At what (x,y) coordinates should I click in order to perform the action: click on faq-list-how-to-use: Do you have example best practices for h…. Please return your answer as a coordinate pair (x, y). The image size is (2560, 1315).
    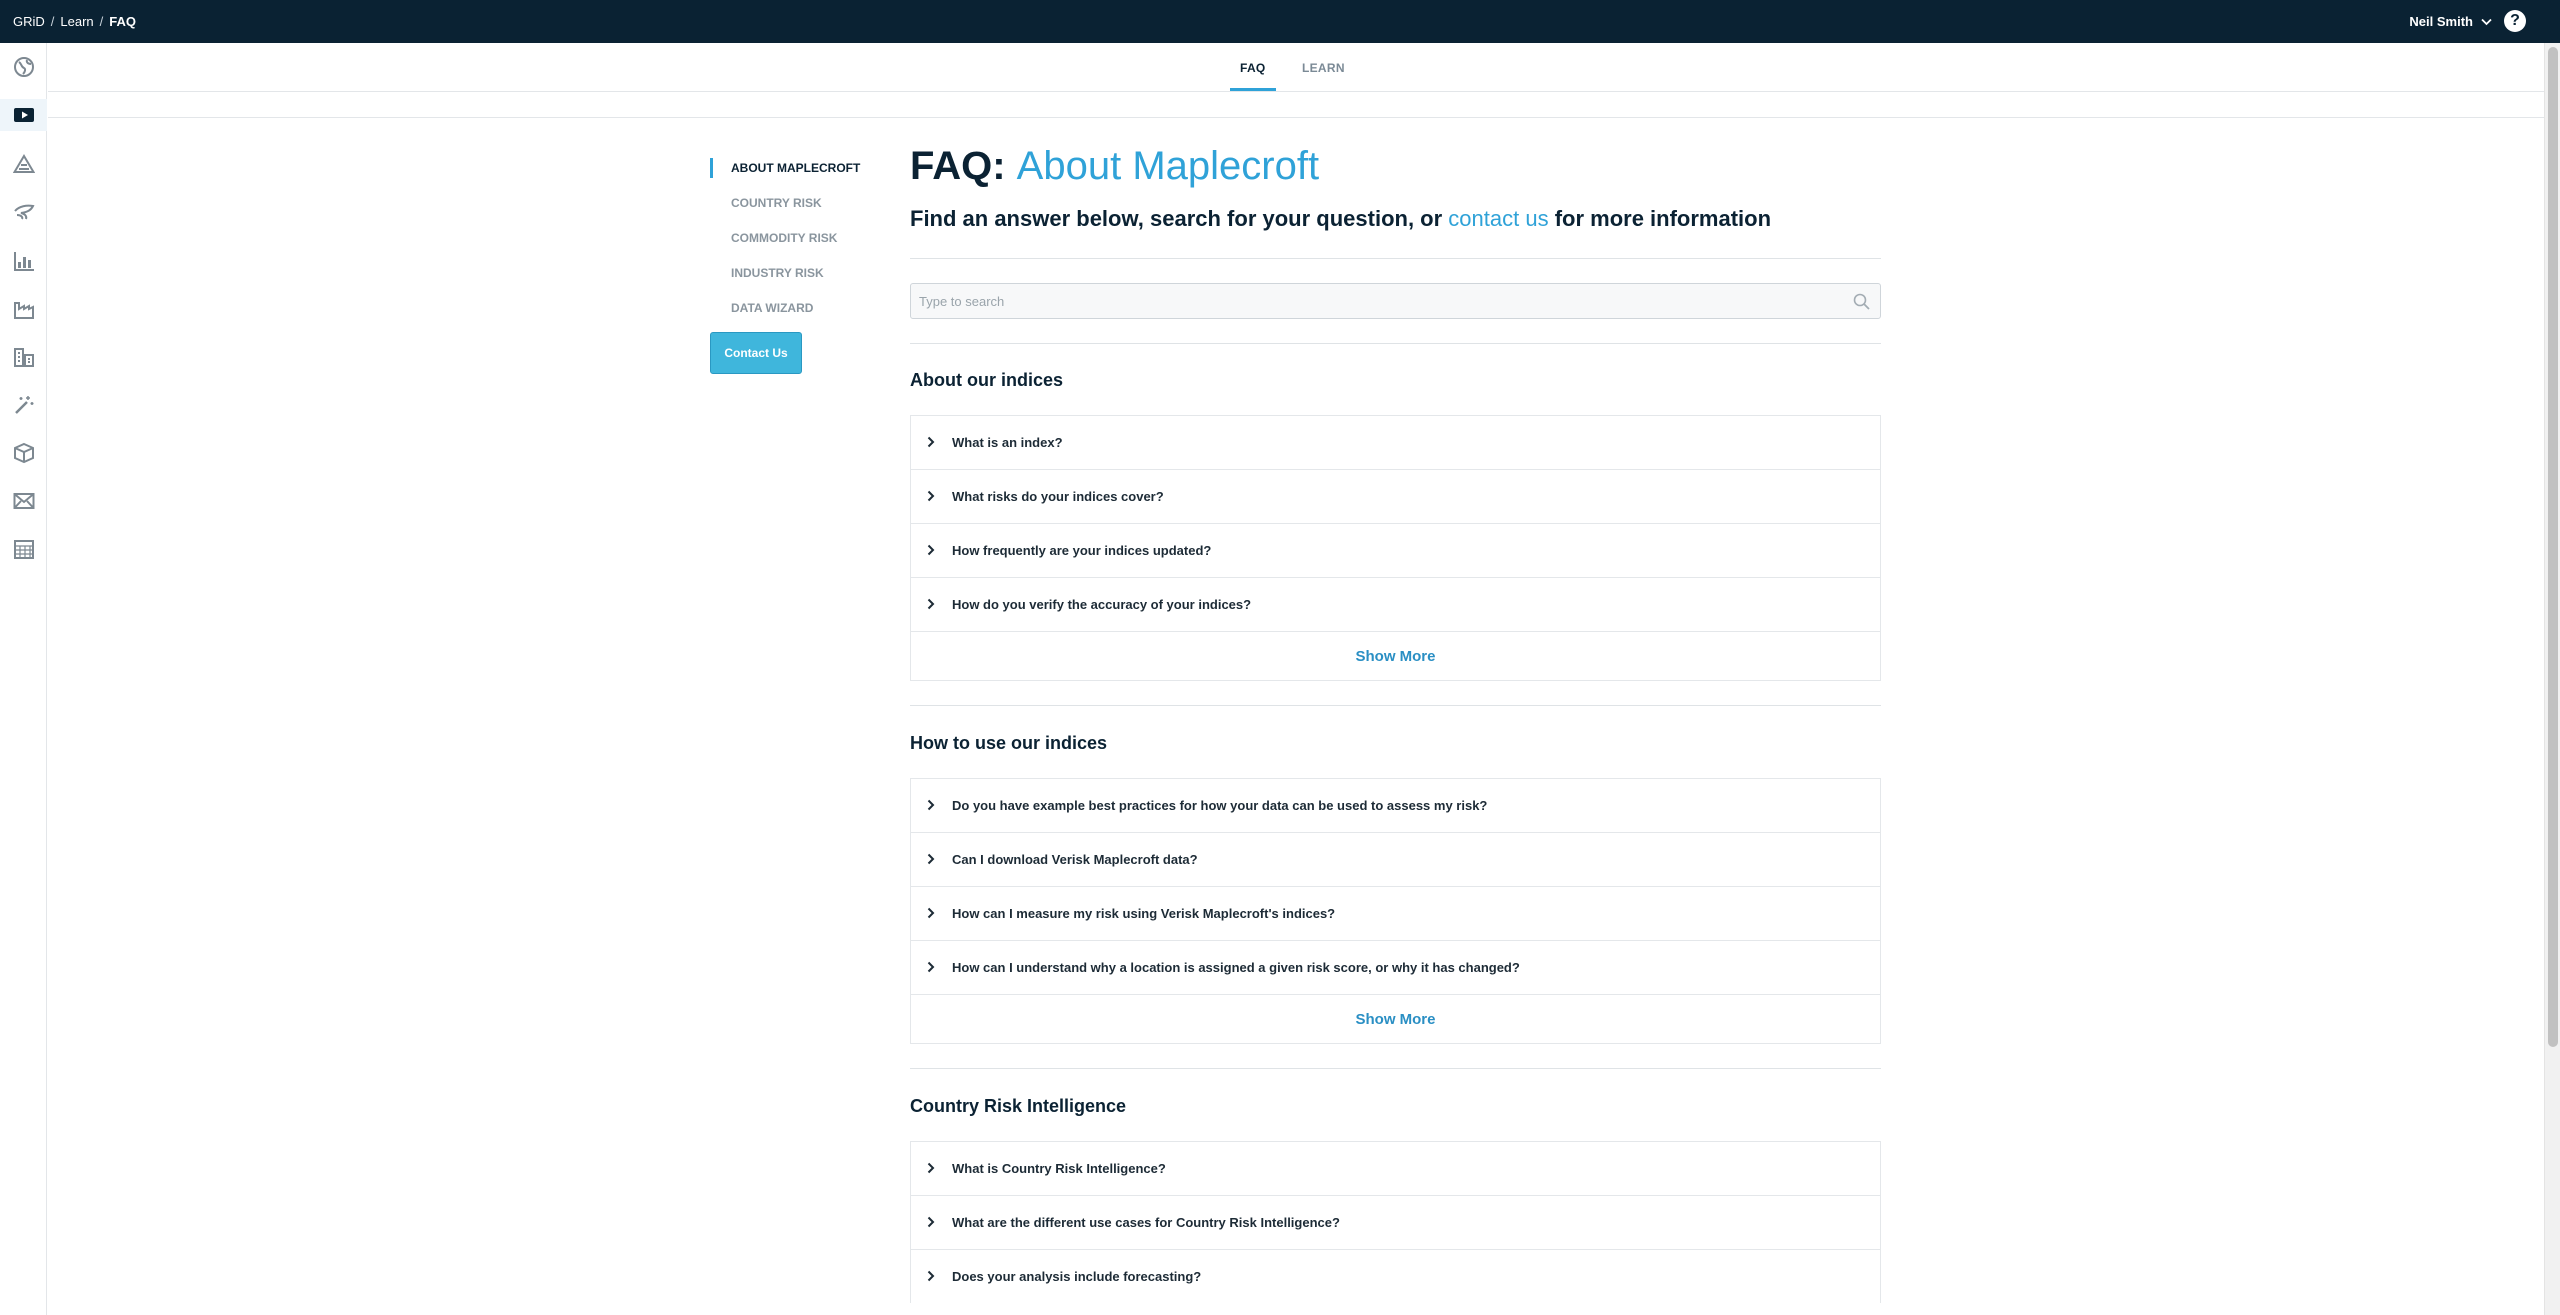
    Looking at the image, I should click on (1395, 911).